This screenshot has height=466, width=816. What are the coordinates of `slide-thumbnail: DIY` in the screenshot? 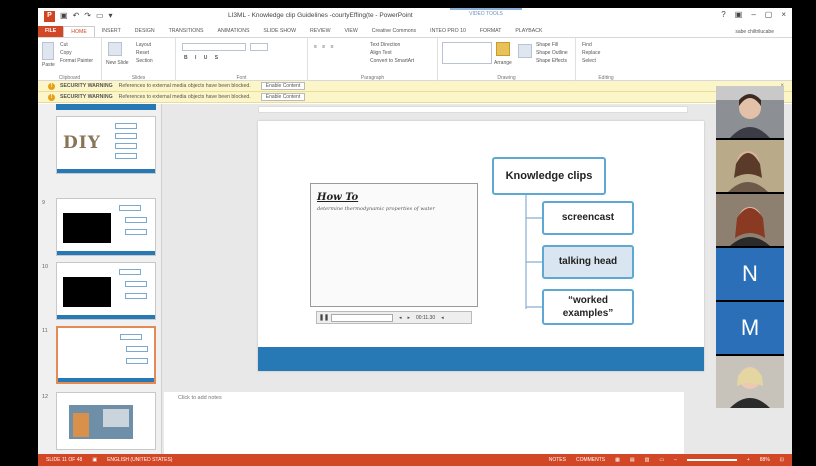 It's located at (106, 145).